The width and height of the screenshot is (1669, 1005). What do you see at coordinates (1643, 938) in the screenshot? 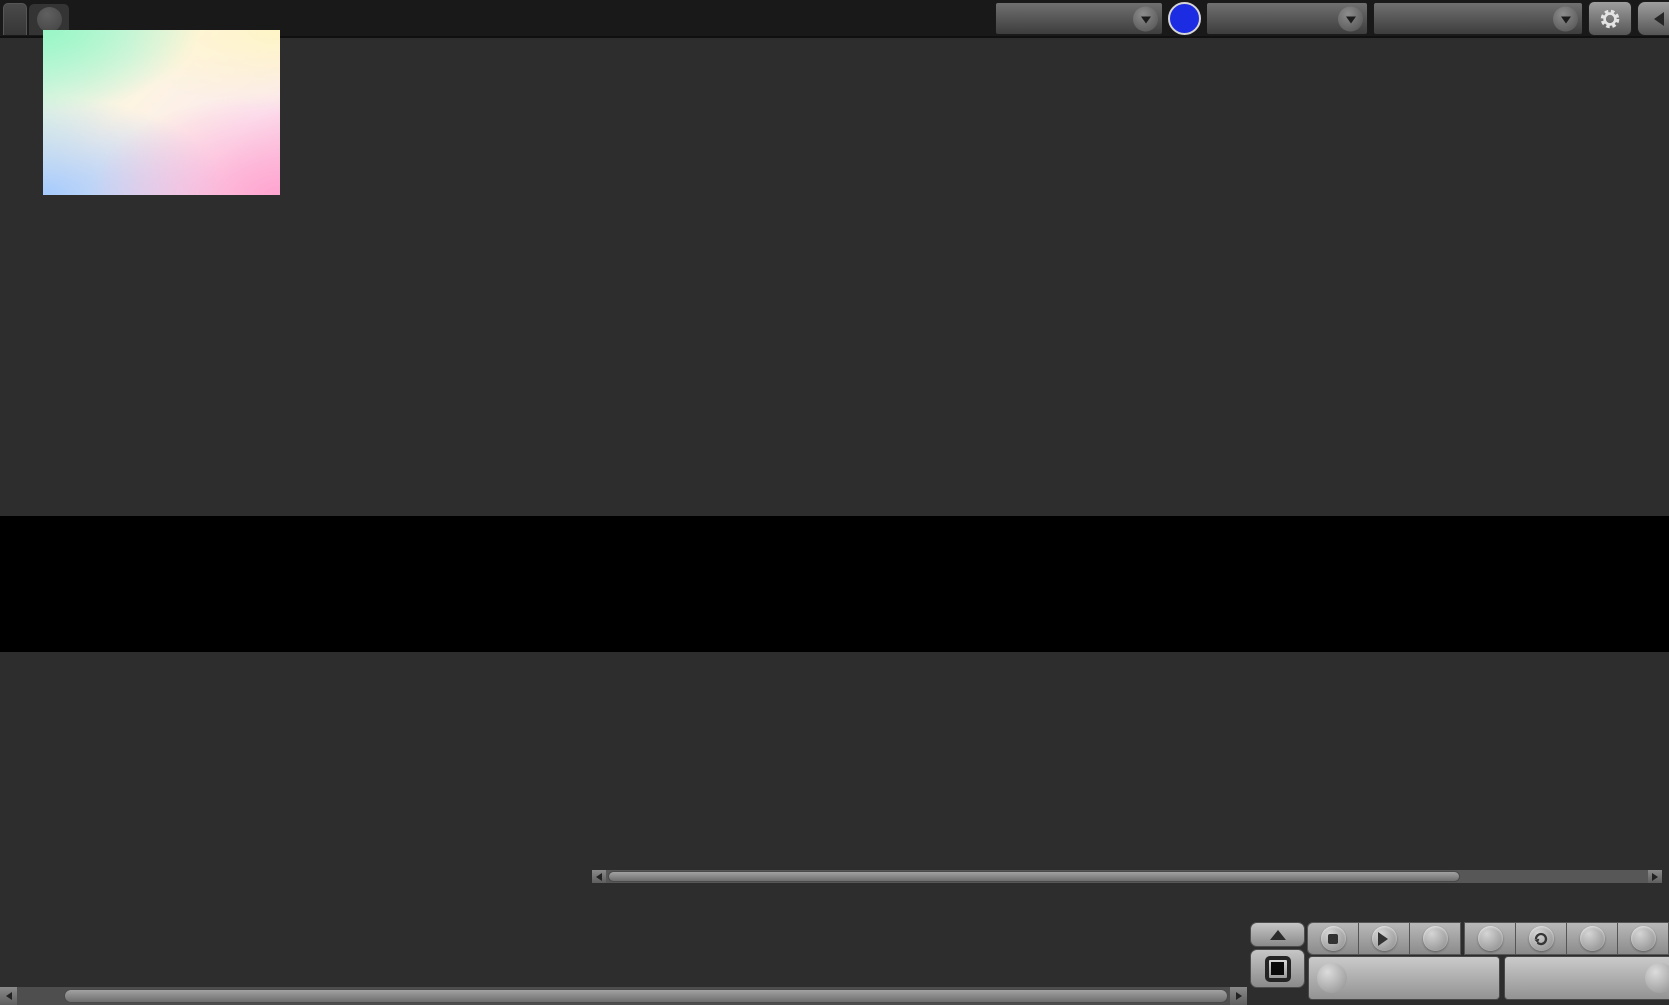
I see `extra-button` at bounding box center [1643, 938].